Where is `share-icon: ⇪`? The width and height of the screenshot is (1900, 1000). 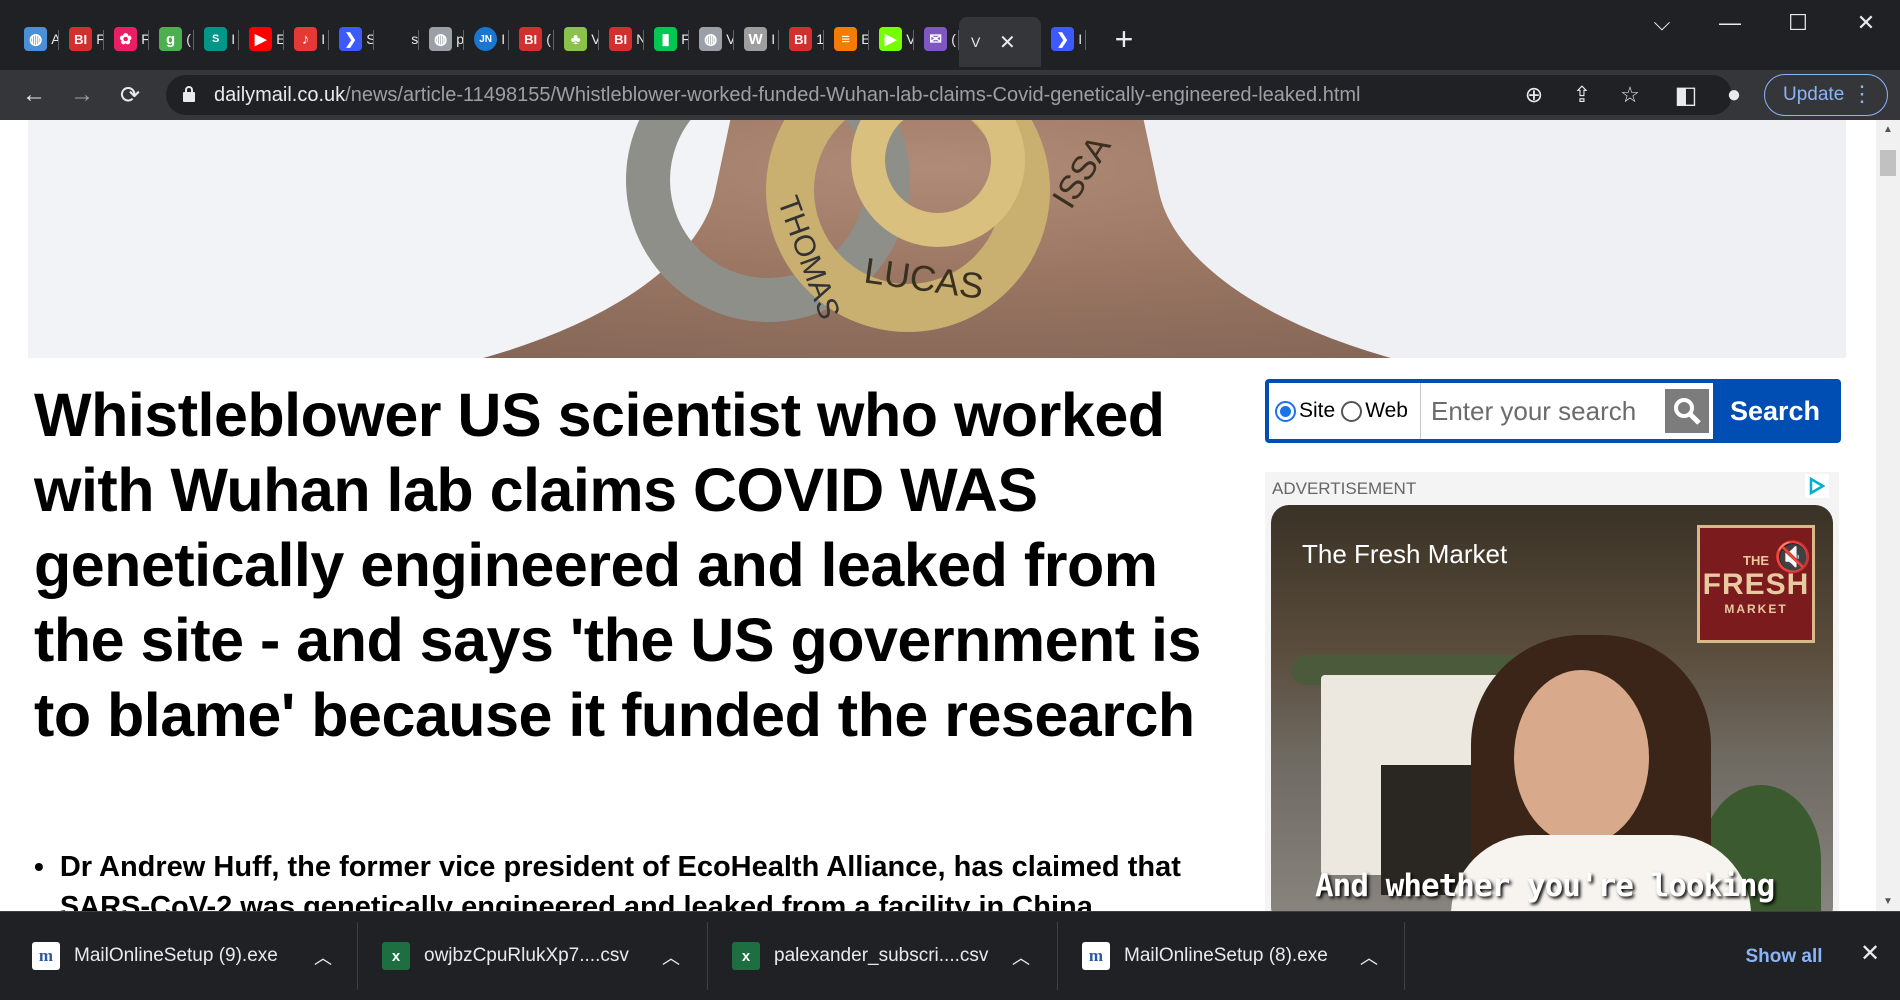
share-icon: ⇪ is located at coordinates (1582, 95).